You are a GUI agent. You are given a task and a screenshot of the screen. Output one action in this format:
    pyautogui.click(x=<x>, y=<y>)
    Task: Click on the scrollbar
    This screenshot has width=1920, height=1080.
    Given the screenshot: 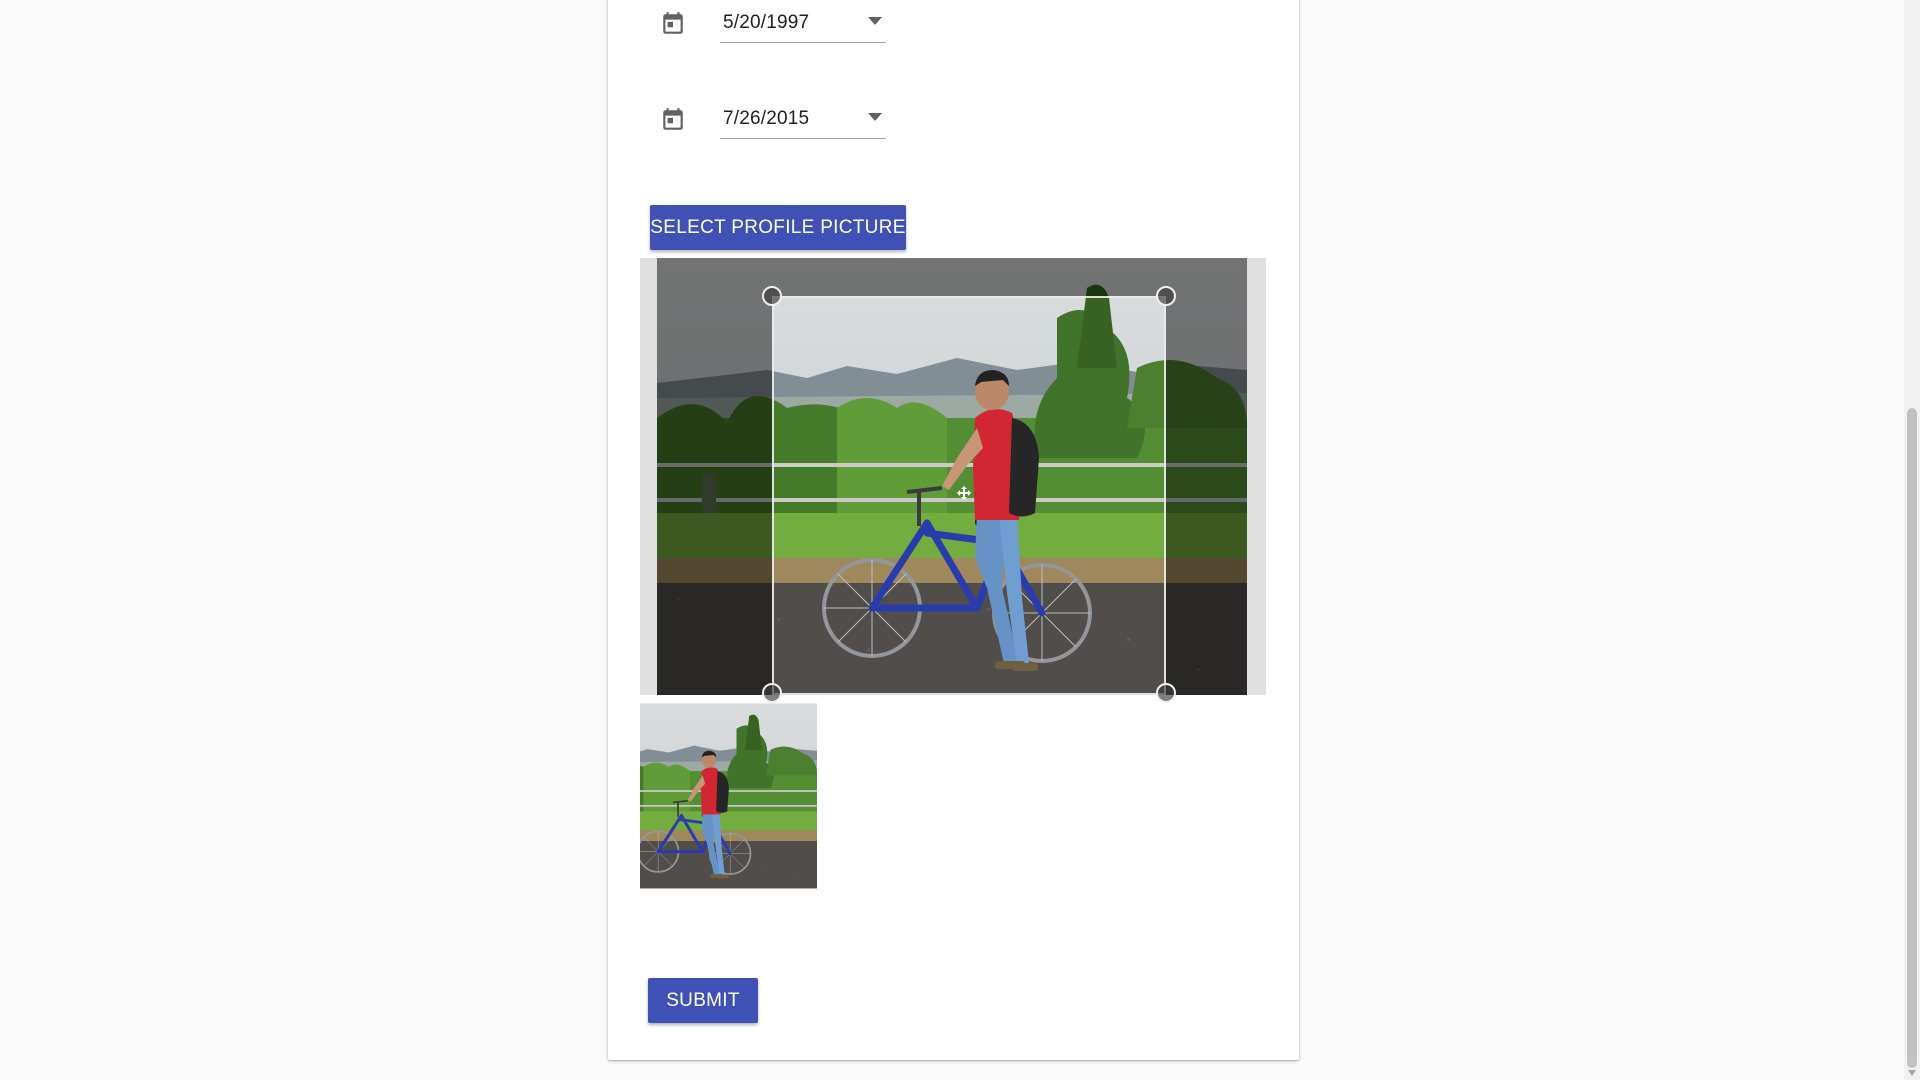 What is the action you would take?
    pyautogui.click(x=1912, y=540)
    